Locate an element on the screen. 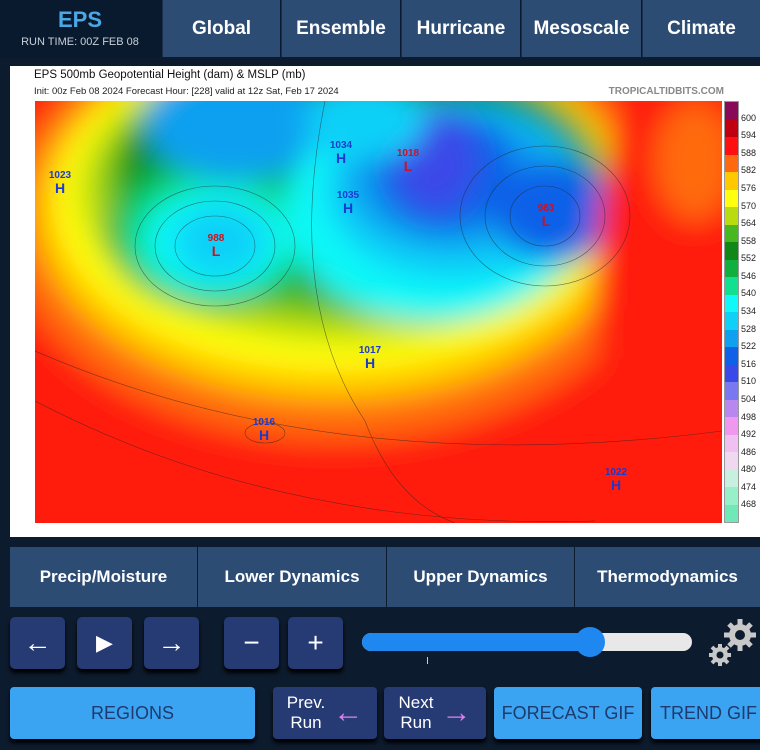  colorbar-label: 540 is located at coordinates (749, 293).